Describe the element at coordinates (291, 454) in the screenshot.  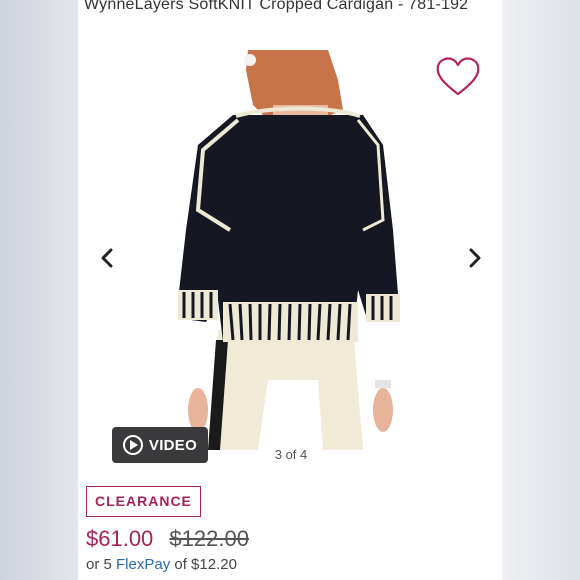
I see `image-counter: 3 of 4` at that location.